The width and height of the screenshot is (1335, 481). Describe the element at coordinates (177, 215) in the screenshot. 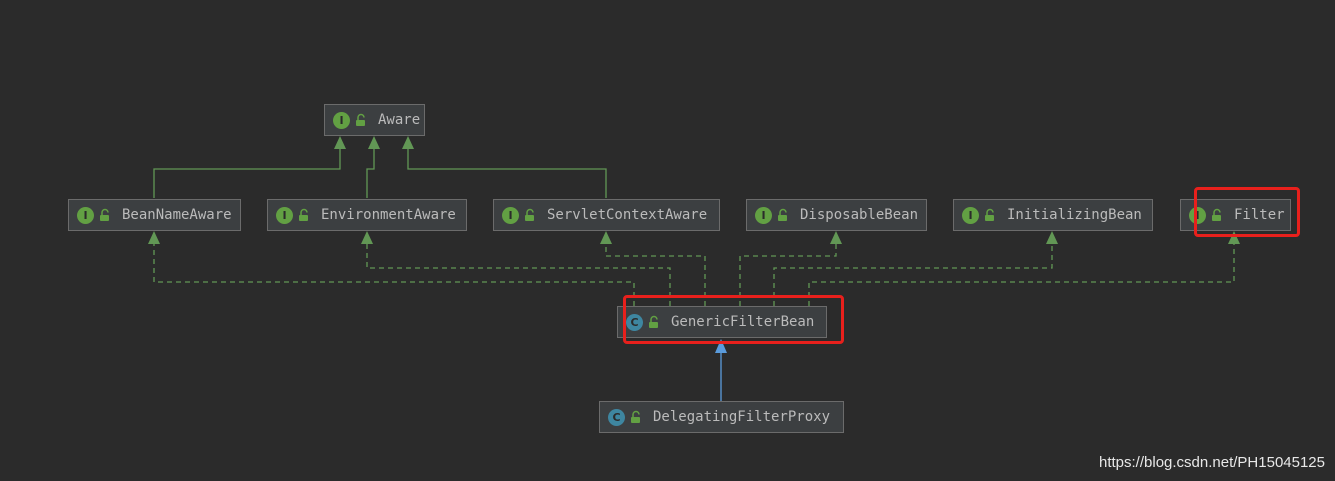

I see `node-label: BeanNameAware` at that location.